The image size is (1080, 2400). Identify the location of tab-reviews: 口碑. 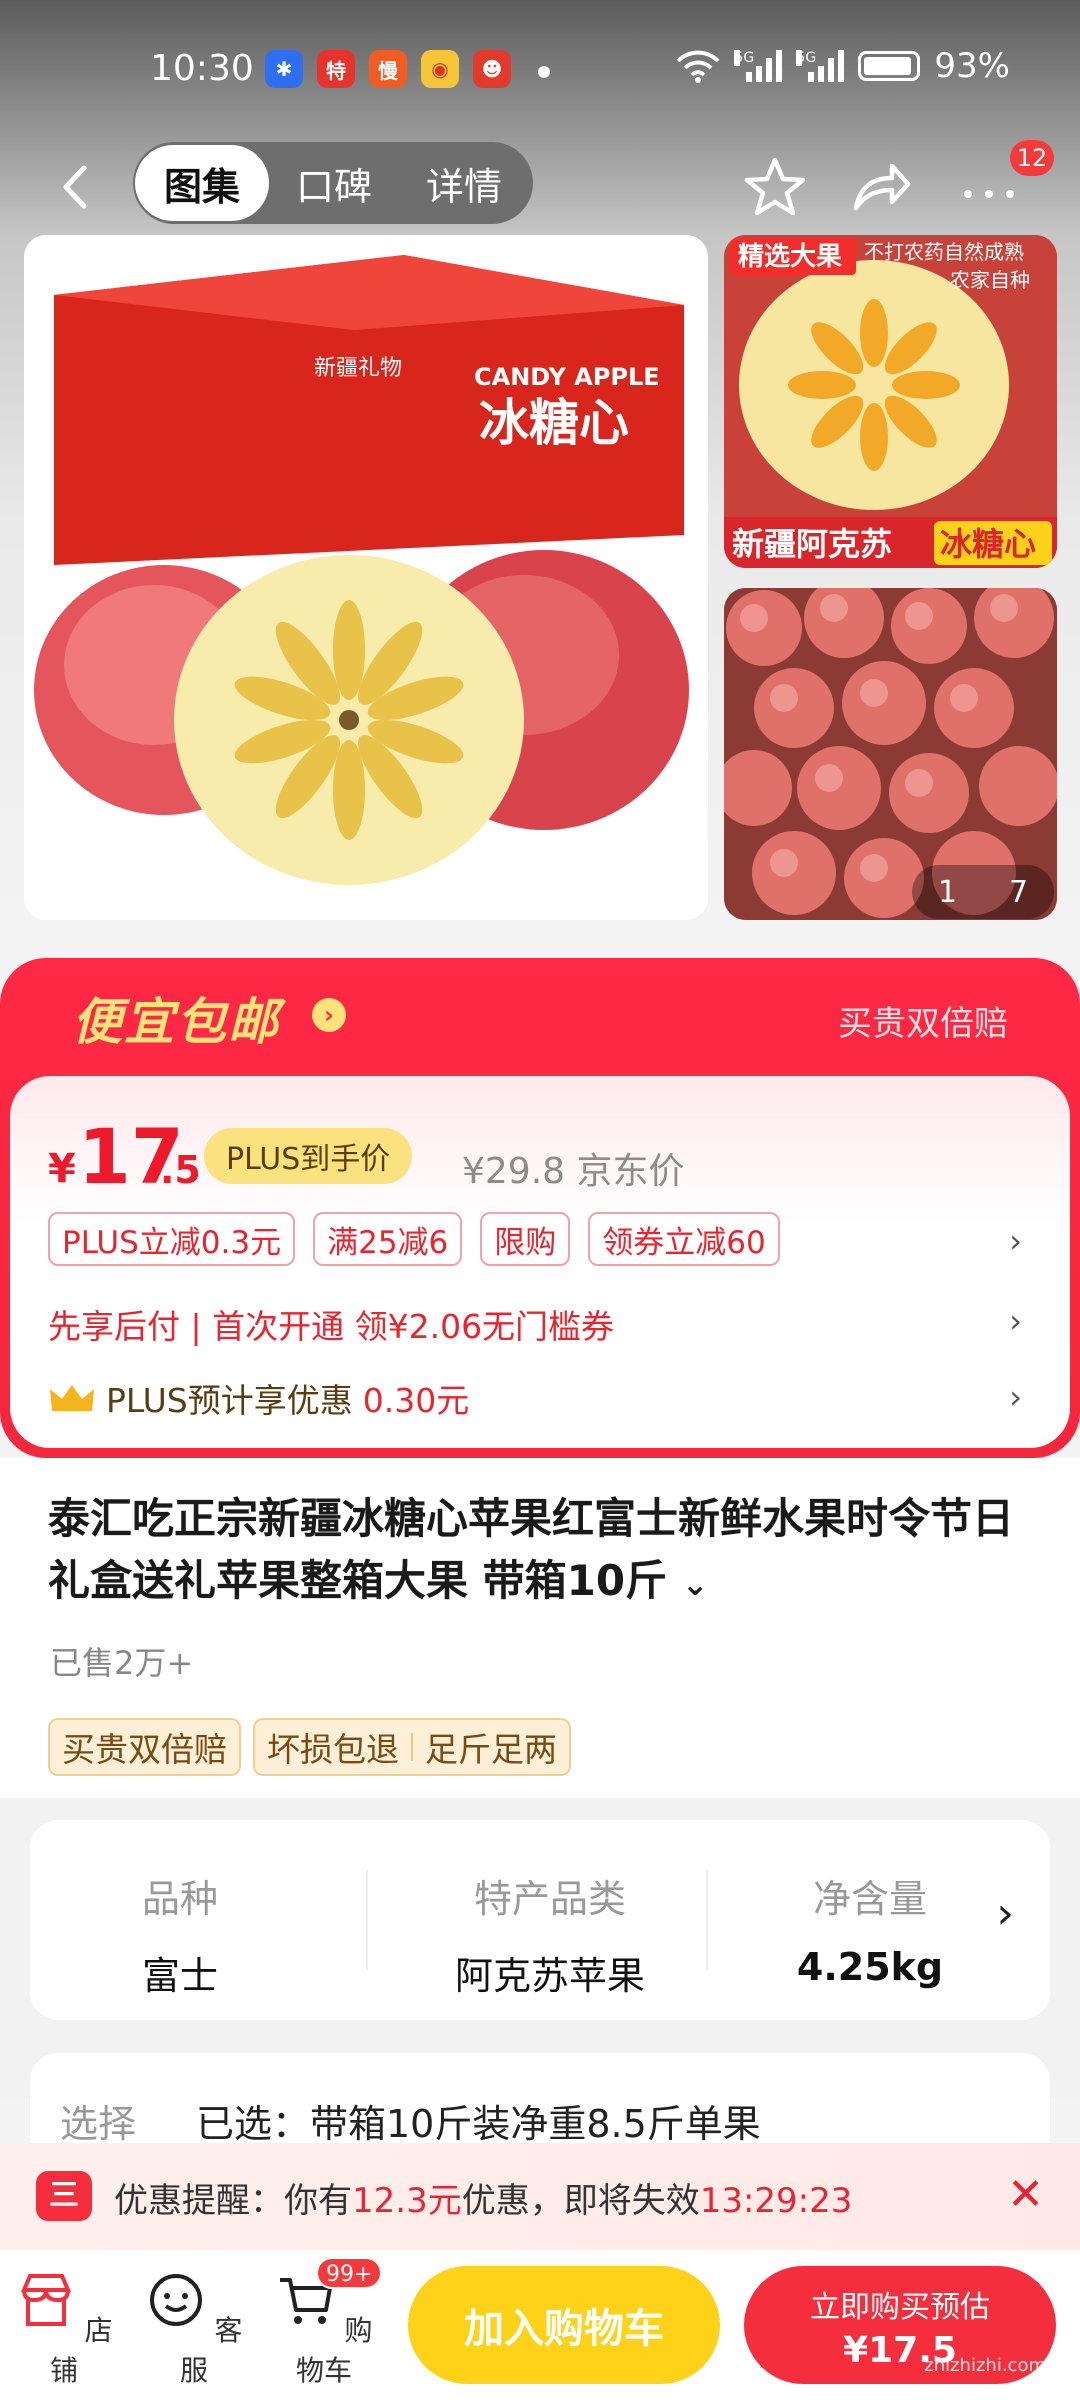
(334, 183).